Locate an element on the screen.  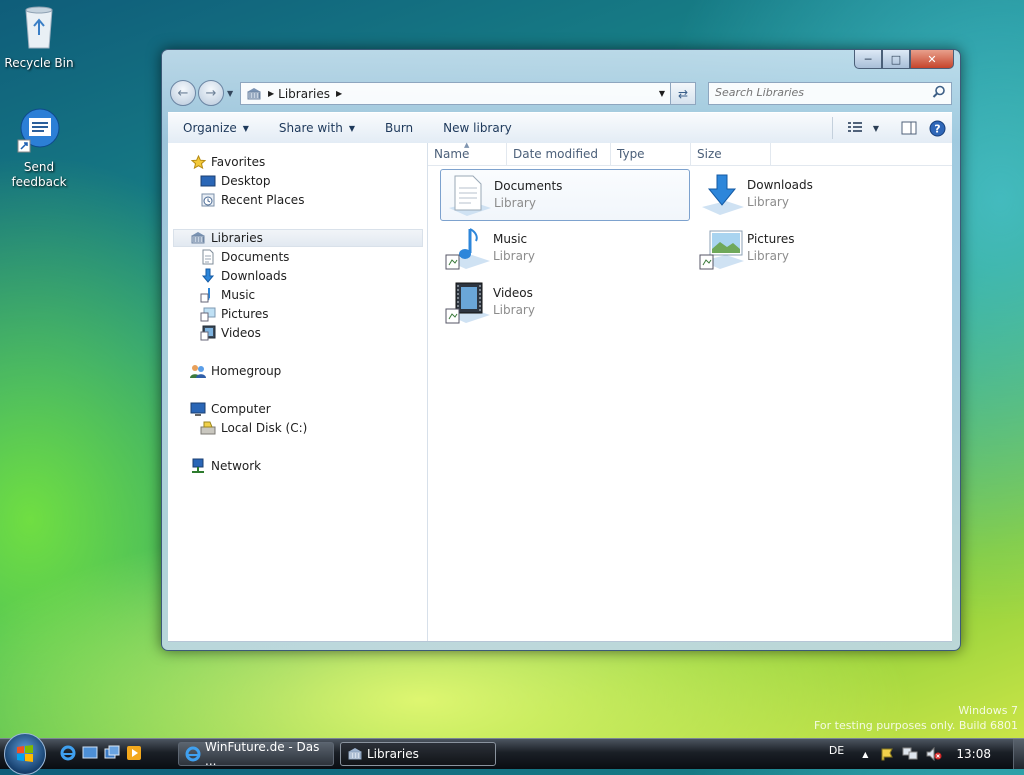
windows-logo-icon is located at coordinates (25, 755).